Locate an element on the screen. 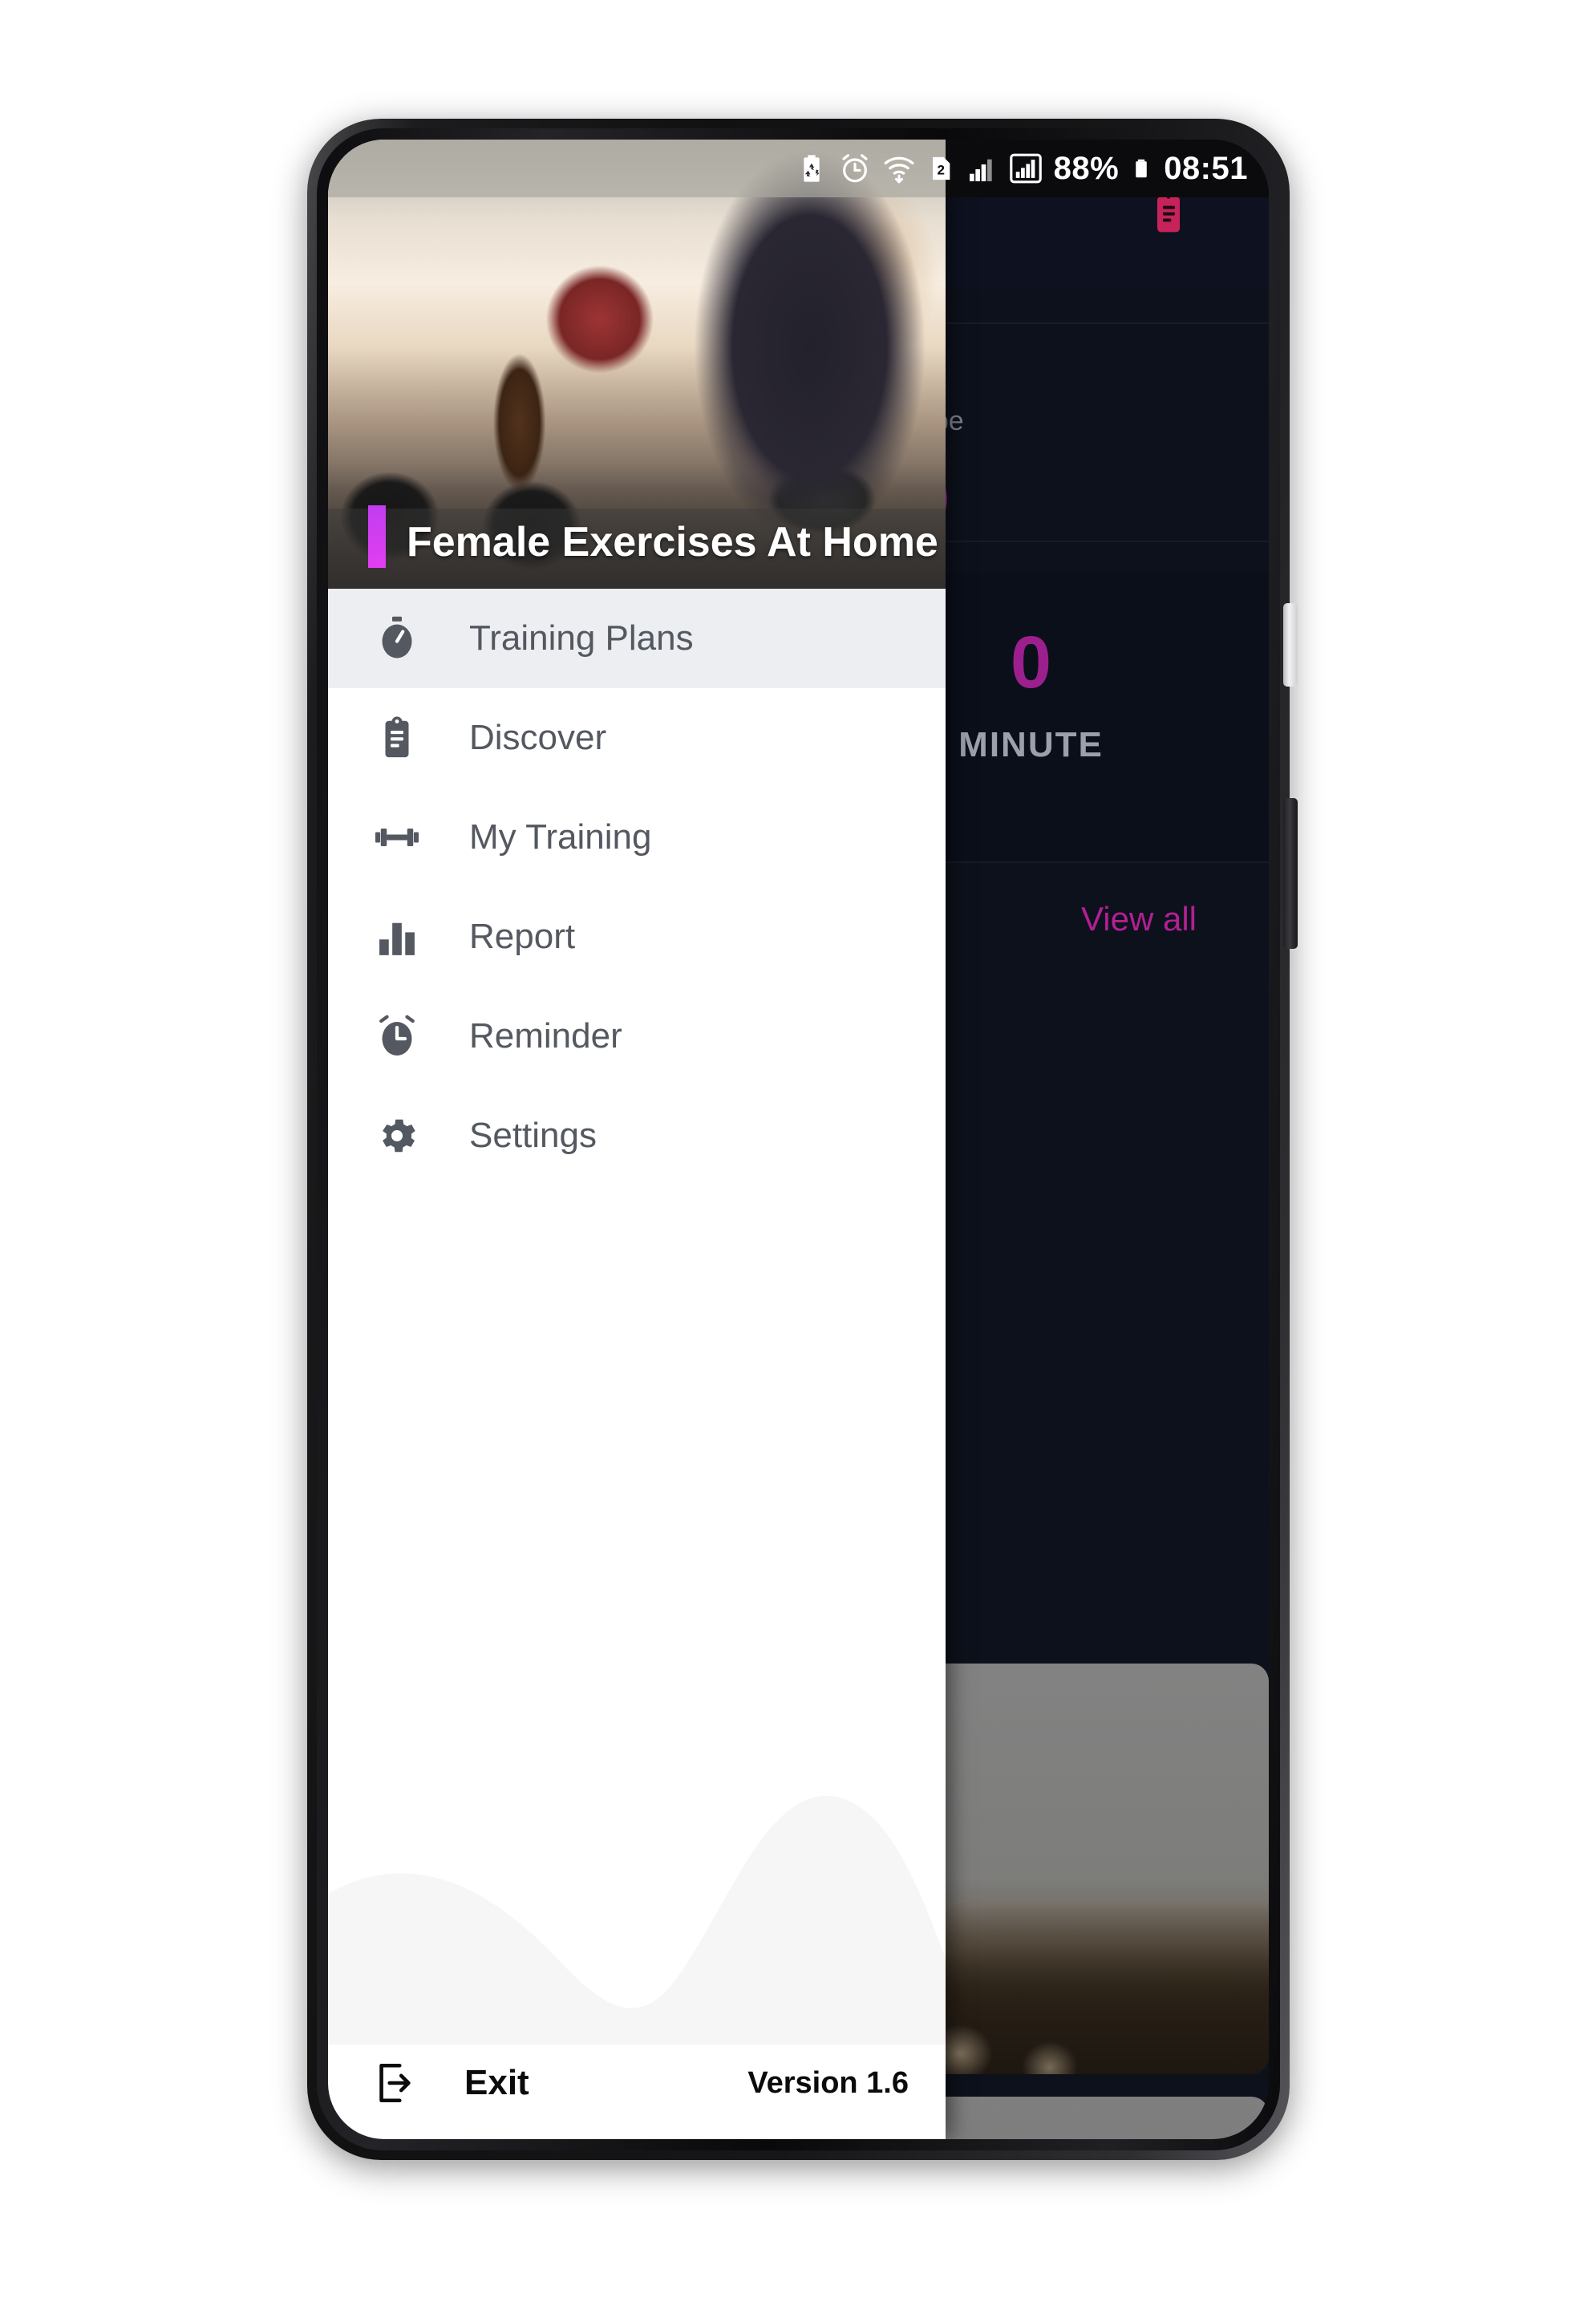  stopwatch-icon is located at coordinates (397, 638).